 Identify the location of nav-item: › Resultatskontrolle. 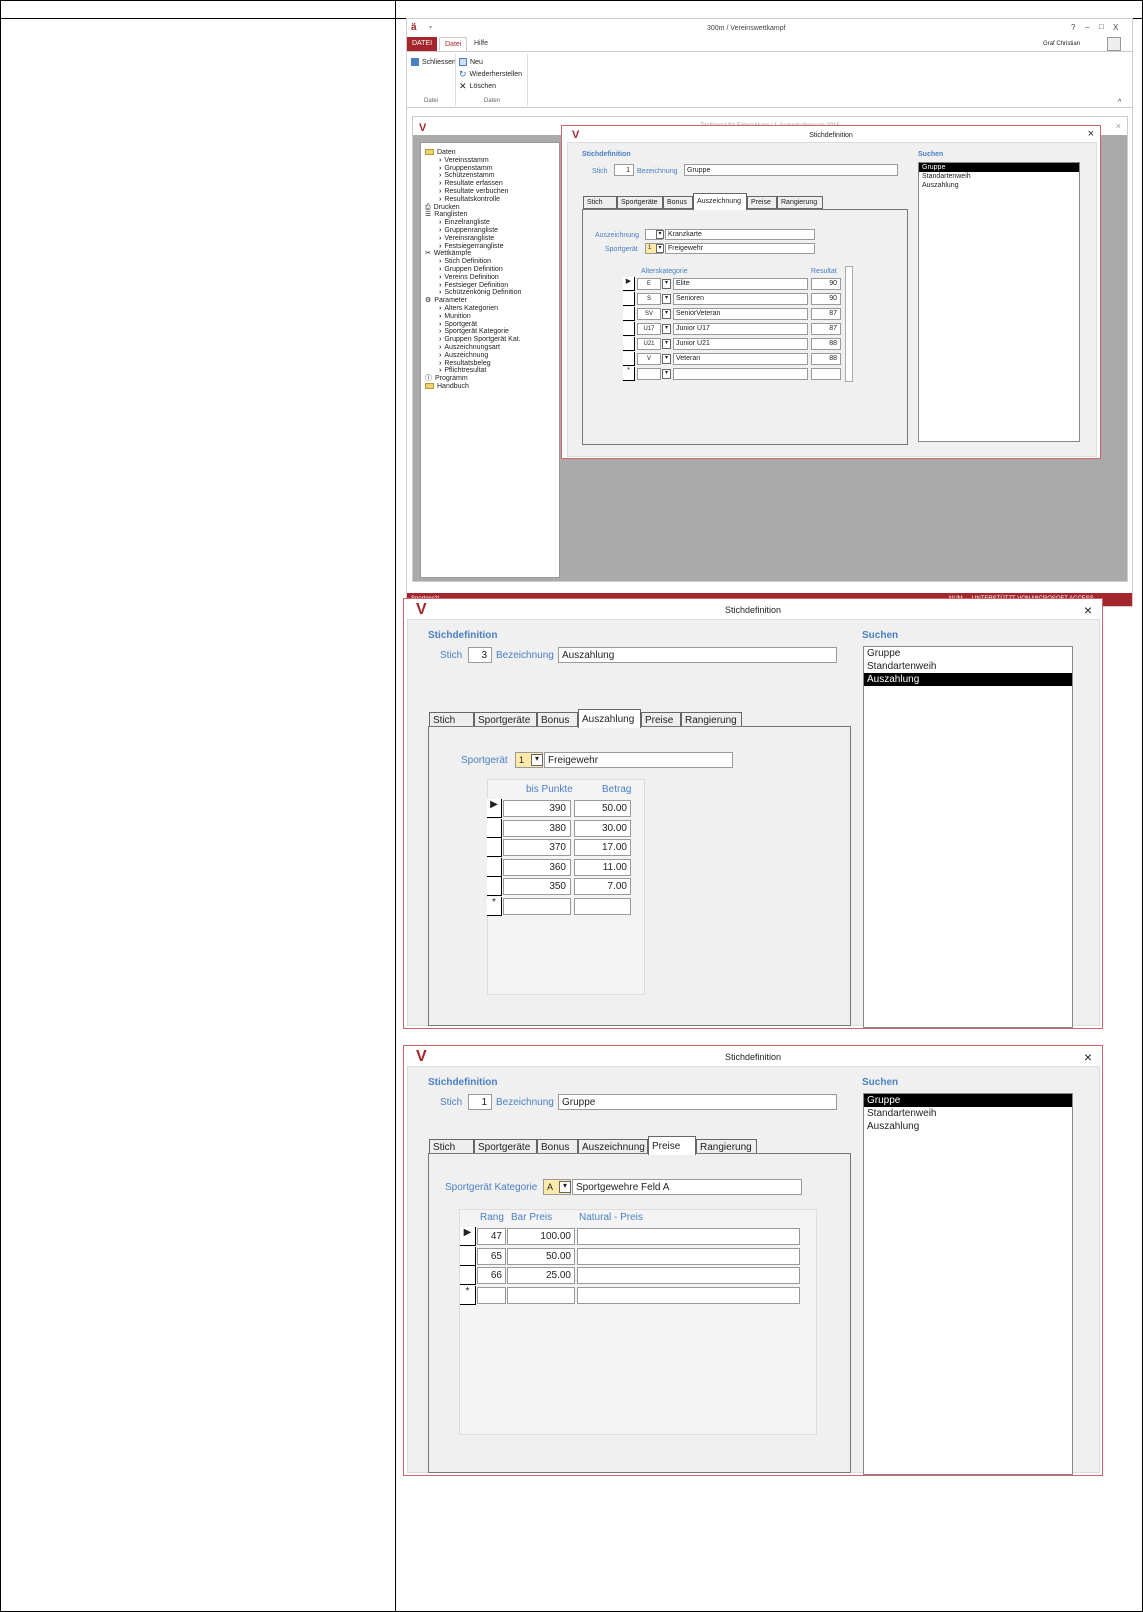
(462, 199).